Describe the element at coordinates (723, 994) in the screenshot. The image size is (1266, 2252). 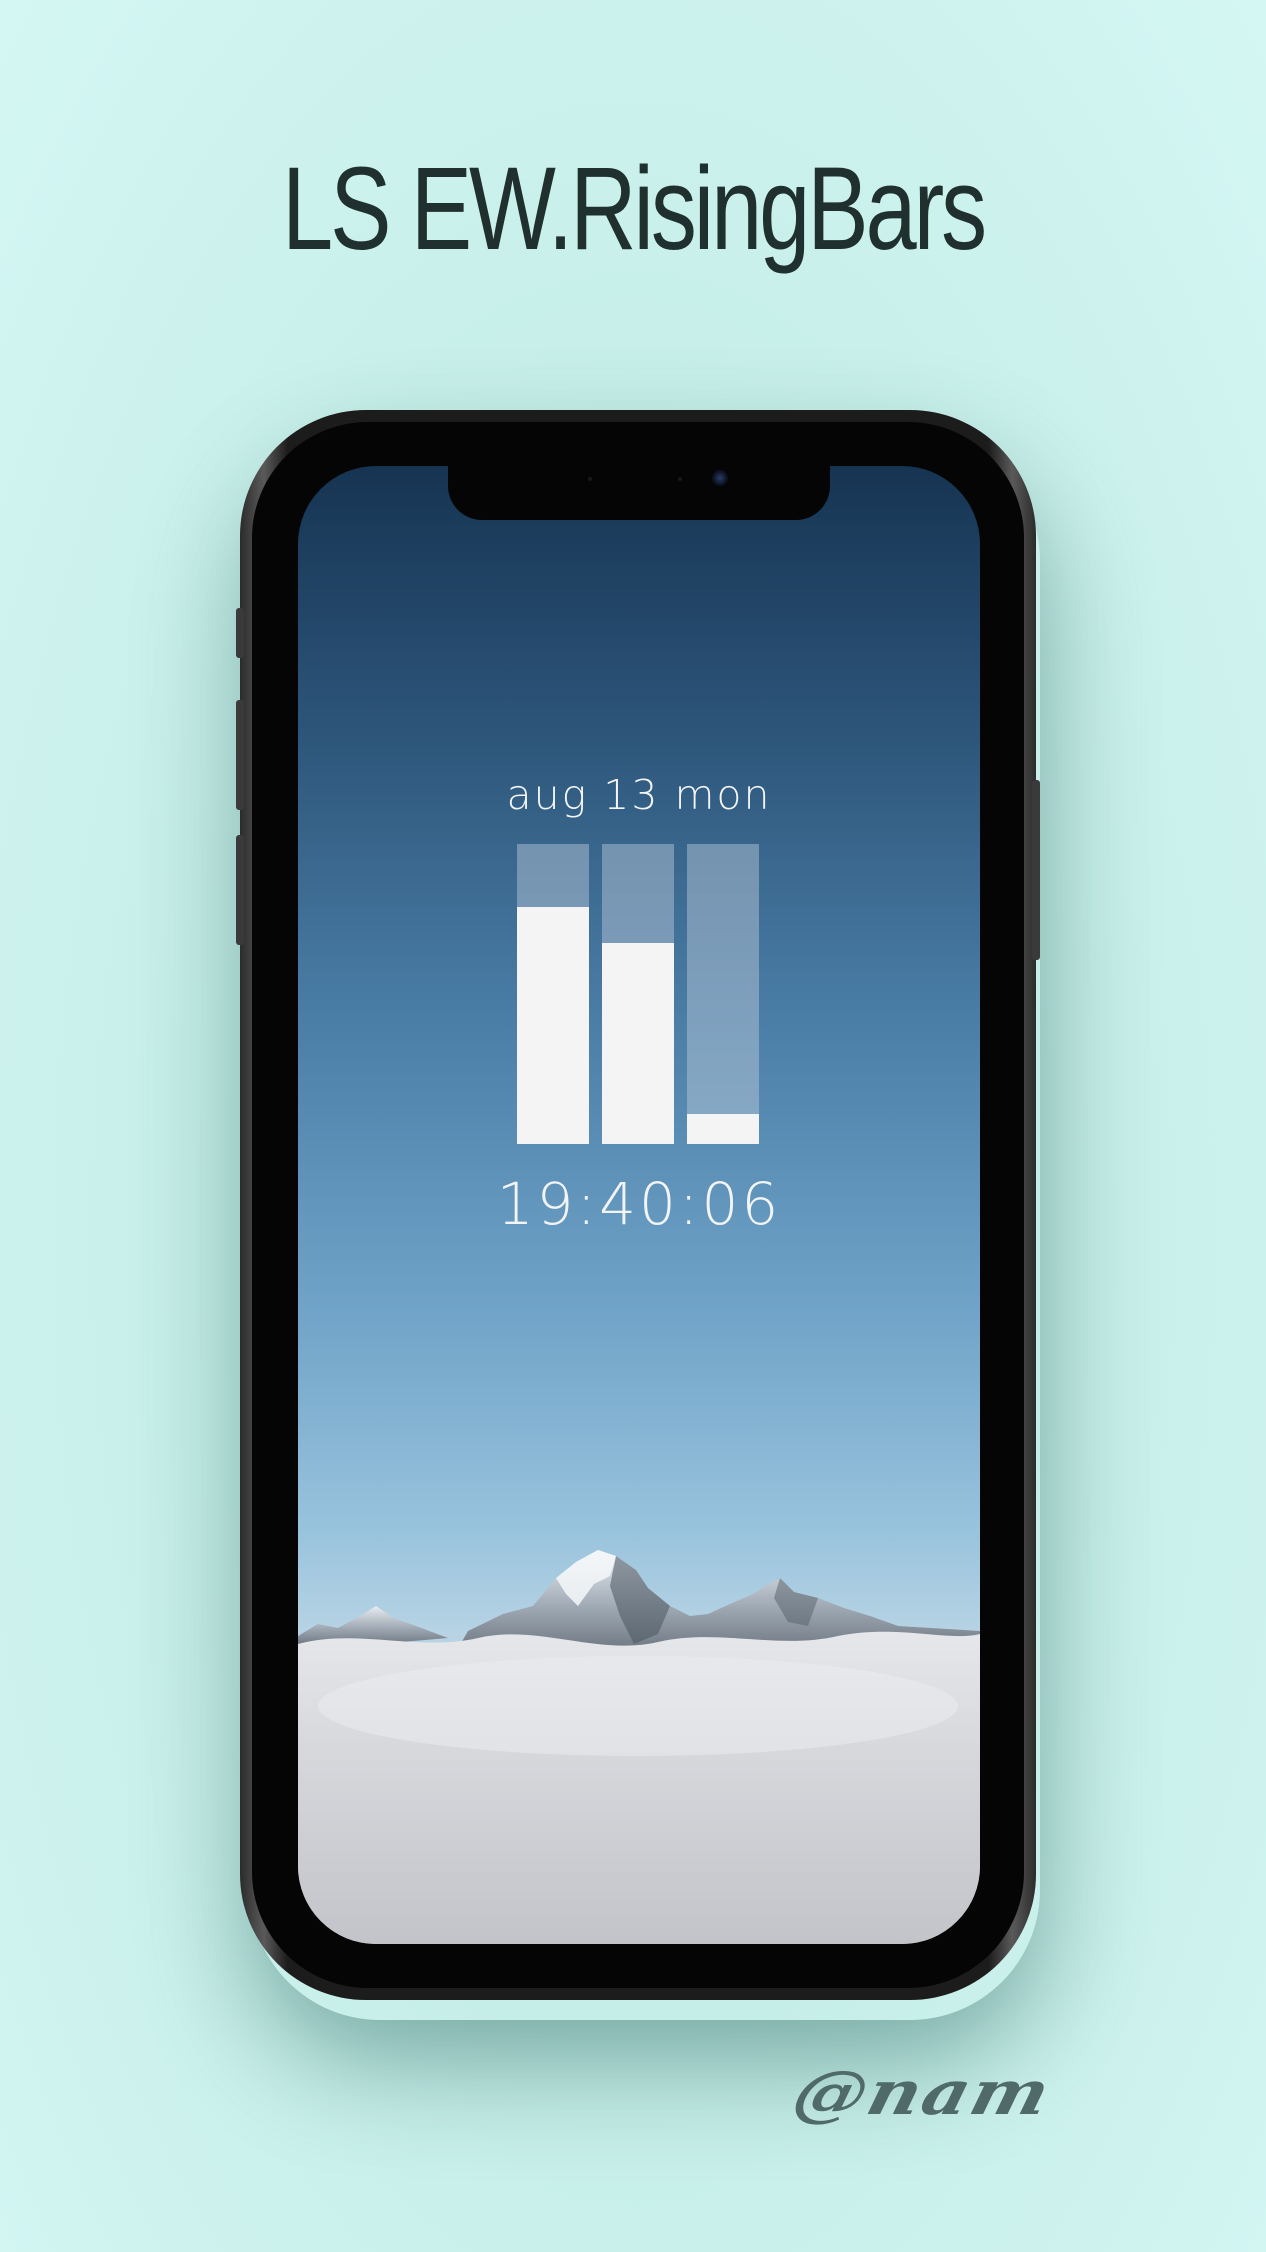
I see `seconds-bar` at that location.